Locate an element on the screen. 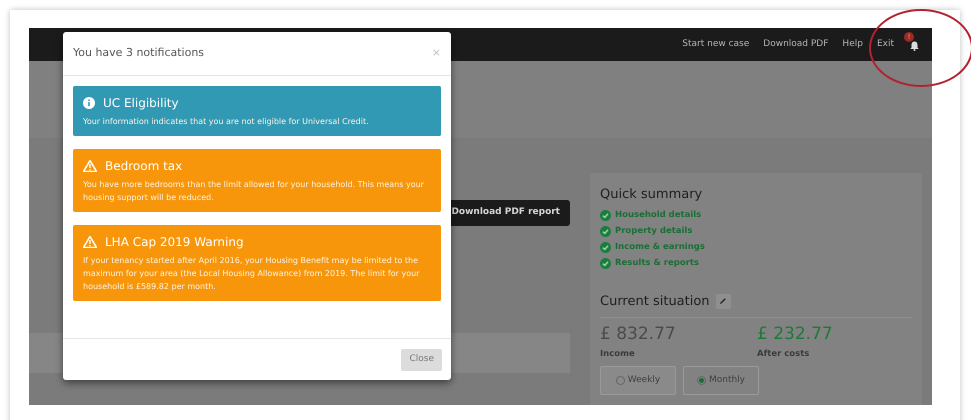 The image size is (971, 420). summary-item: Property details is located at coordinates (653, 231).